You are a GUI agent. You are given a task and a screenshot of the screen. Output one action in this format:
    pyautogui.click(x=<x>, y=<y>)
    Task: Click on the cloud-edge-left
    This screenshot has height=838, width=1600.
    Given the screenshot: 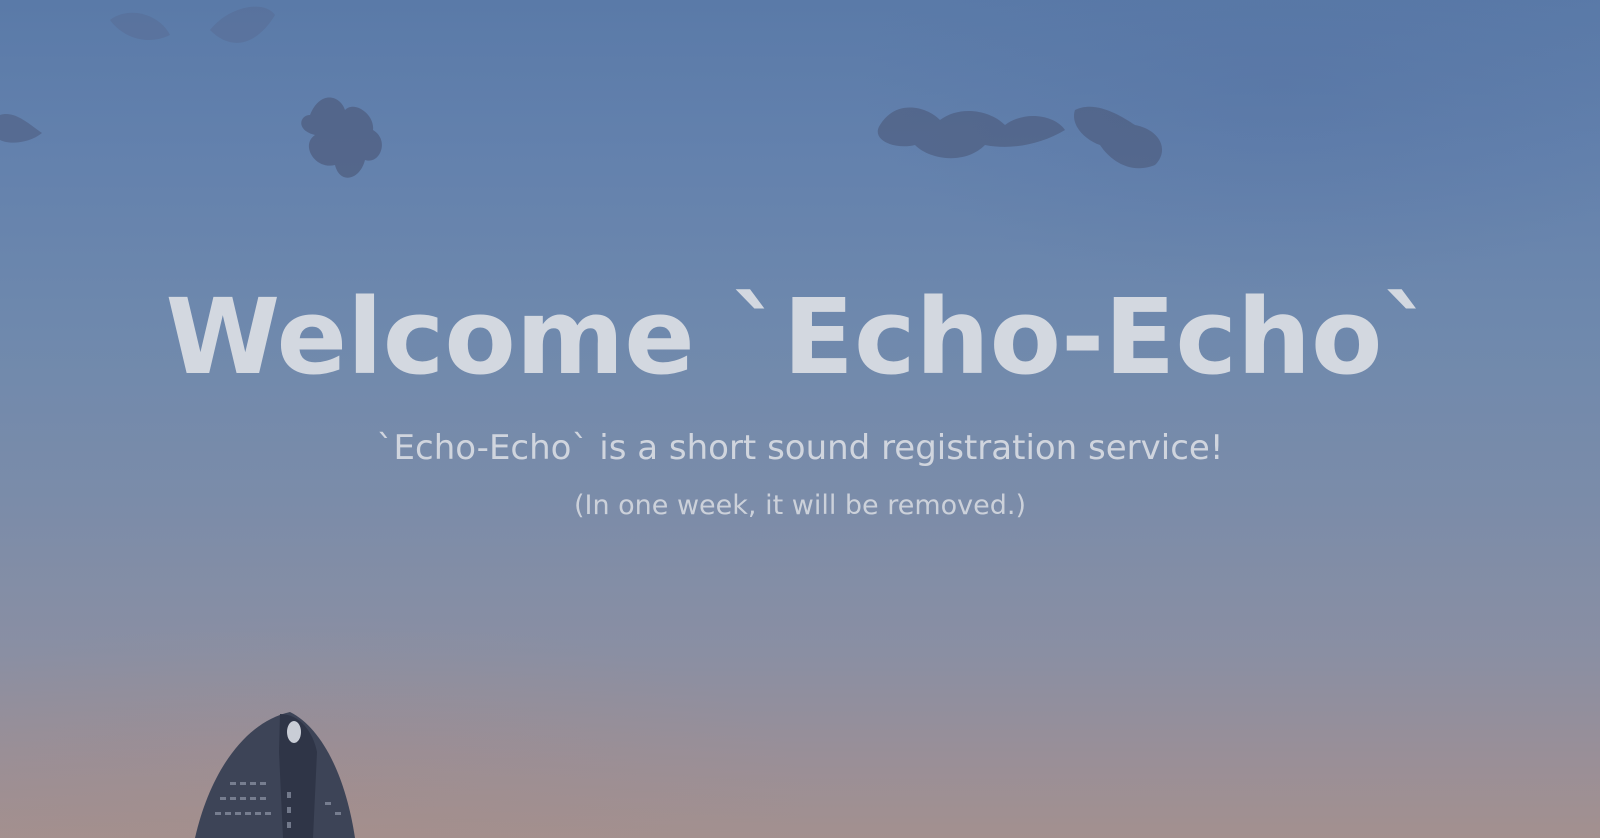 What is the action you would take?
    pyautogui.click(x=21, y=128)
    